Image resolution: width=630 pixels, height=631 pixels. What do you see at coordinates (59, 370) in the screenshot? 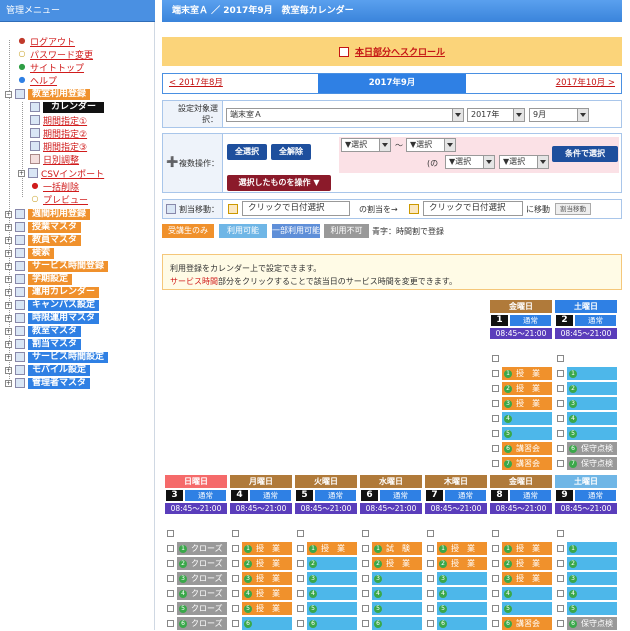
I see `sidebar-group-label: モバイル設定` at bounding box center [59, 370].